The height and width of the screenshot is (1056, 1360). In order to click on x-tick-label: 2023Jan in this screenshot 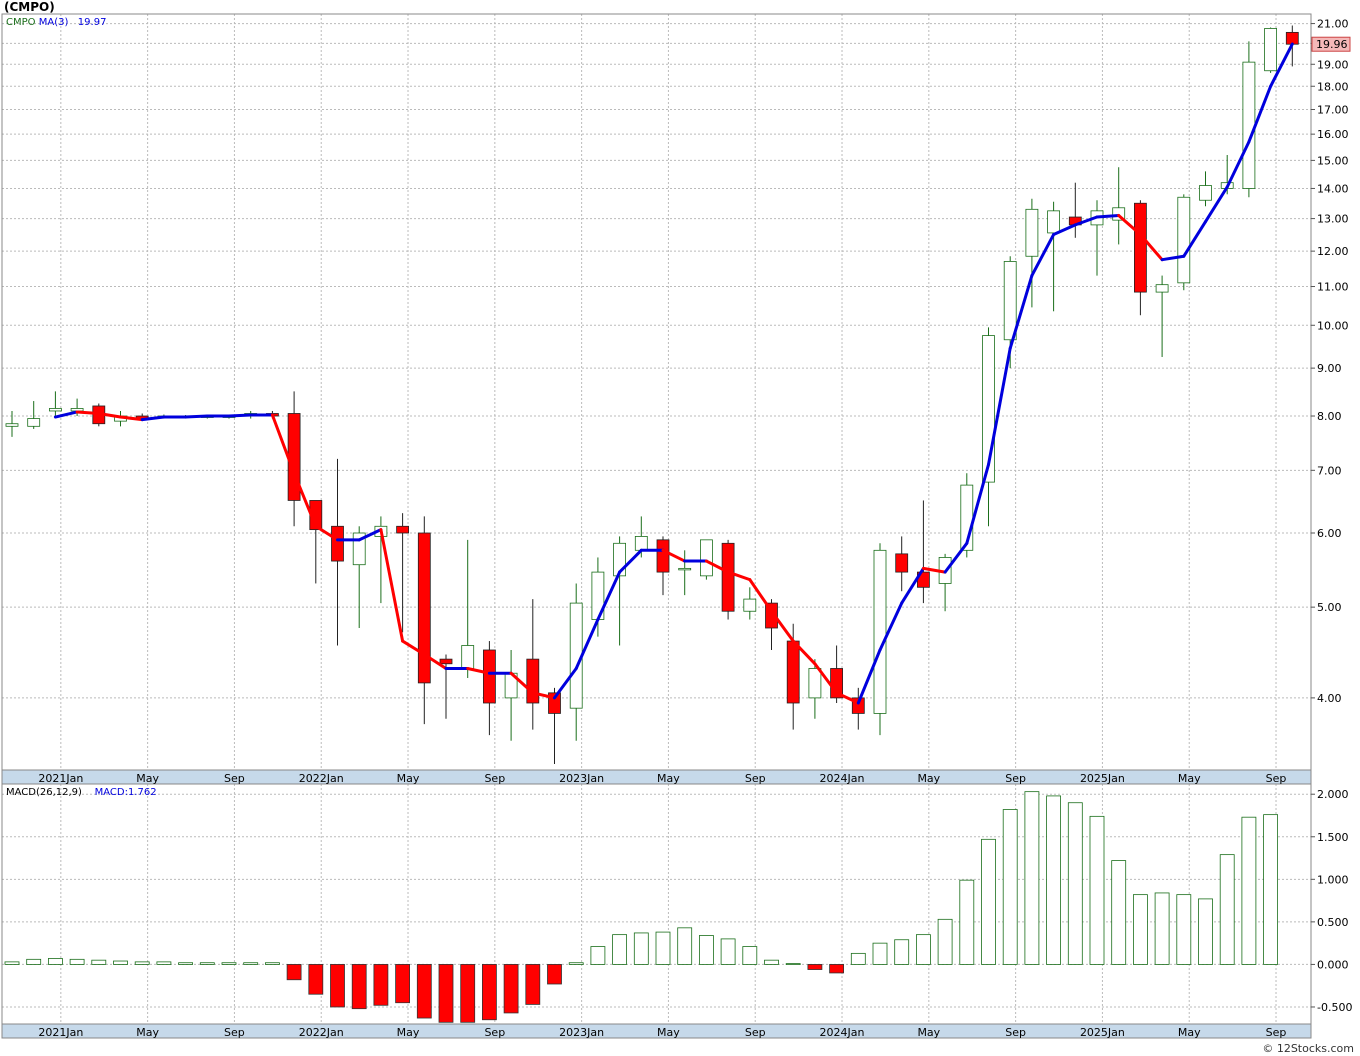, I will do `click(581, 778)`.